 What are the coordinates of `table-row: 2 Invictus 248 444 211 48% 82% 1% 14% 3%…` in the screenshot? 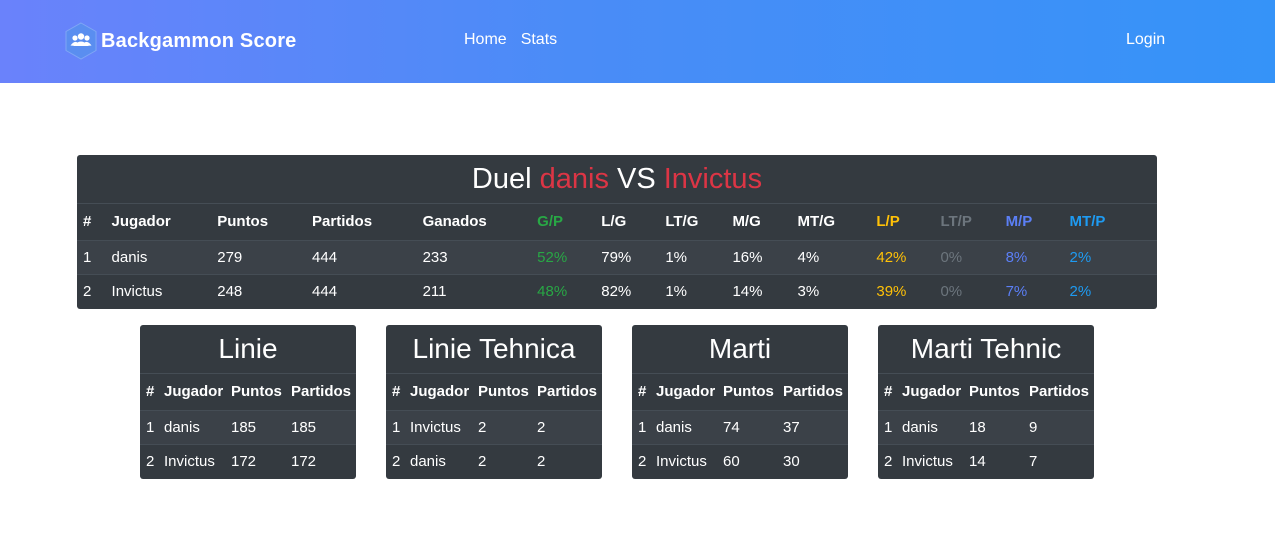 It's located at (617, 291).